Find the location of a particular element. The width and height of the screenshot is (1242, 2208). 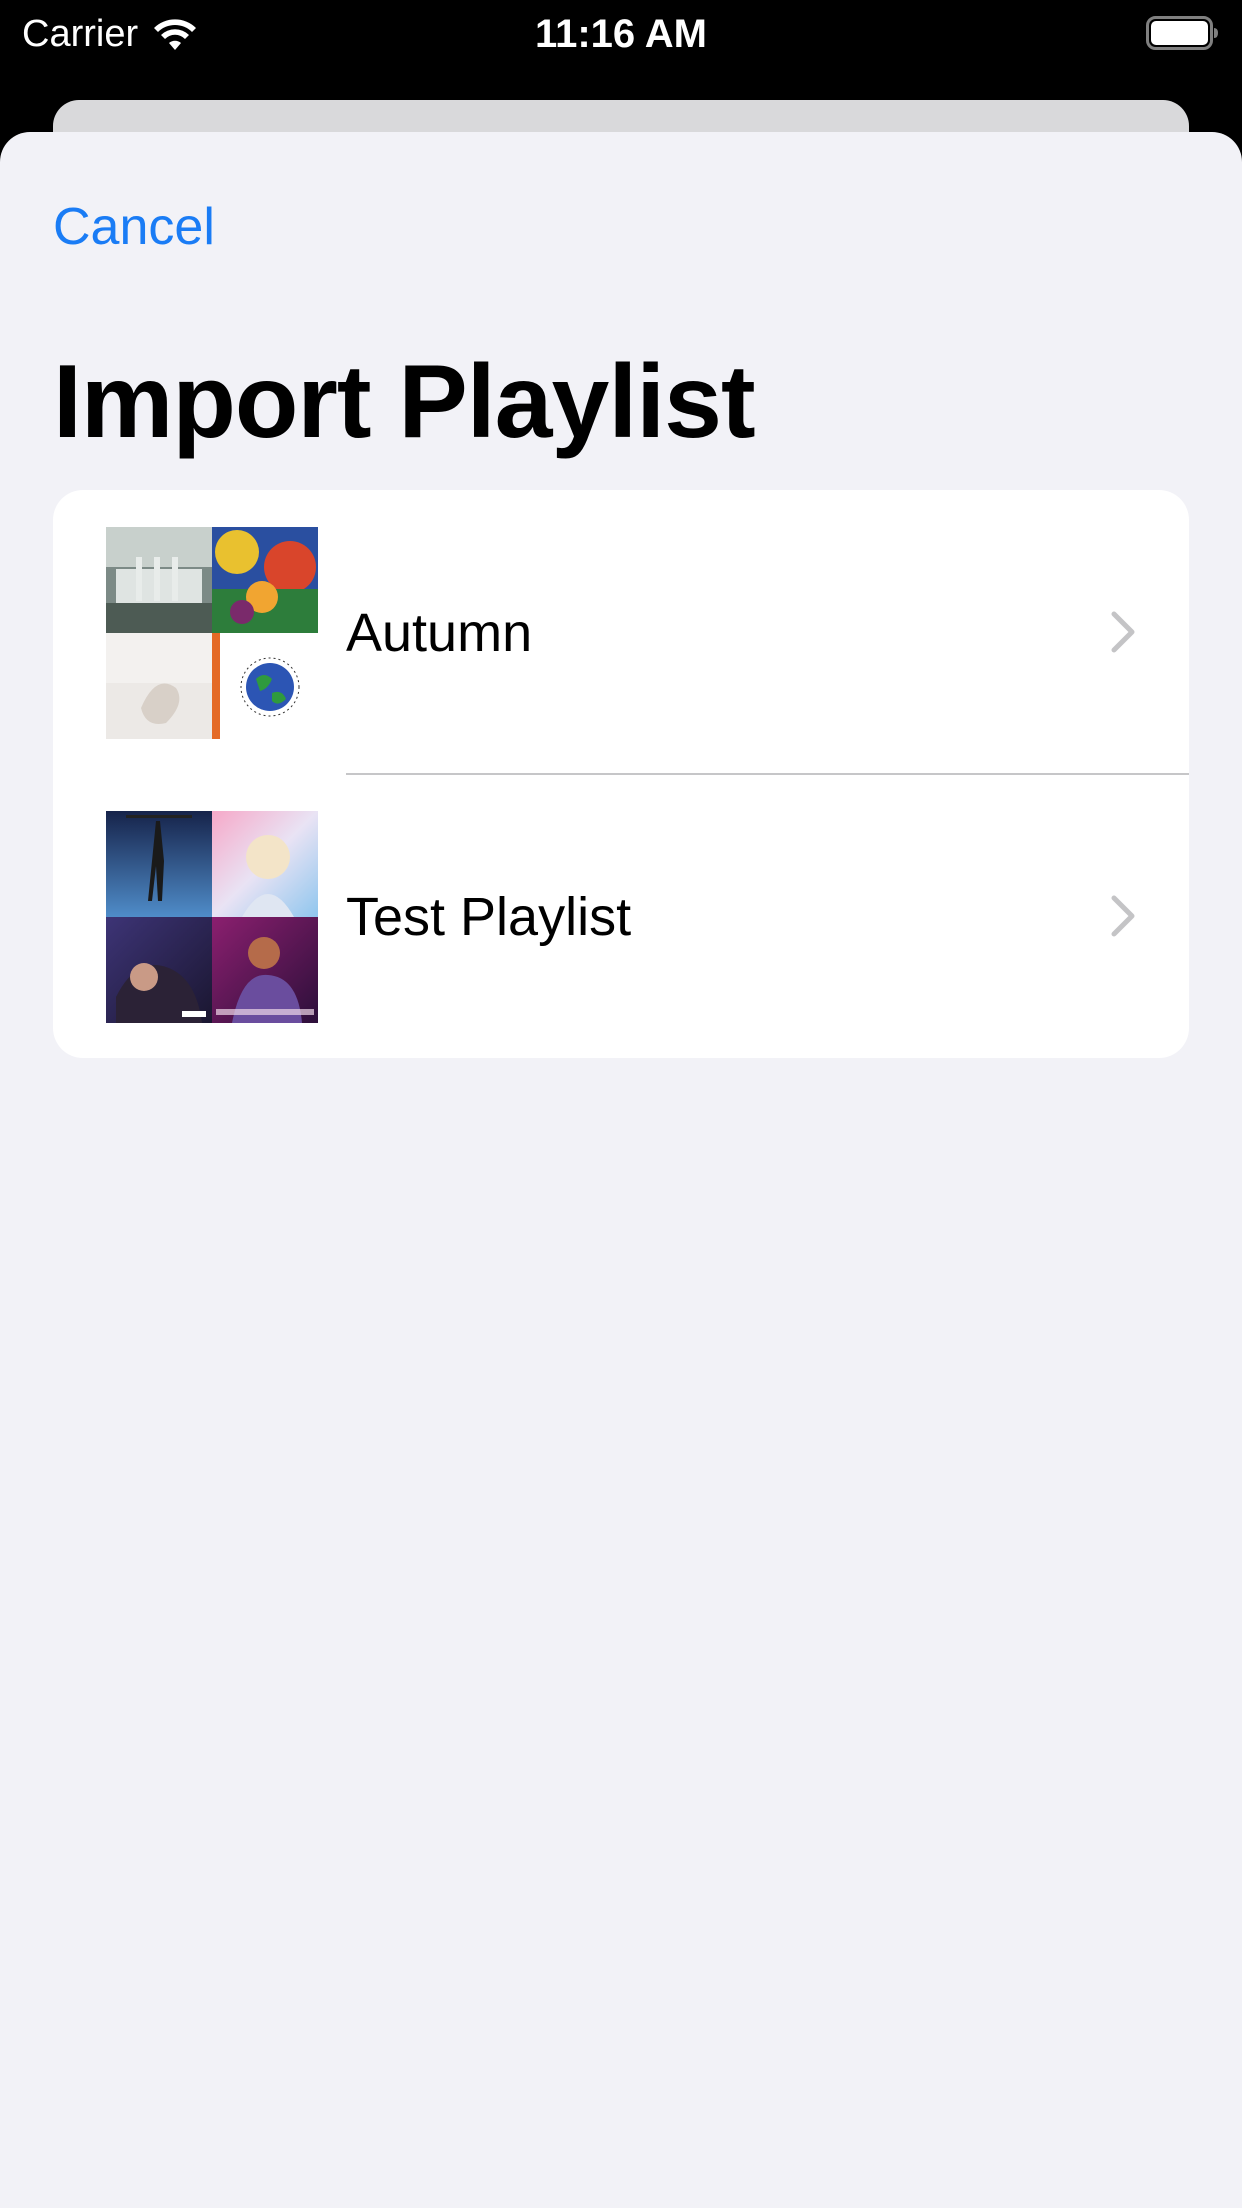

cancel-button: Cancel is located at coordinates (134, 227).